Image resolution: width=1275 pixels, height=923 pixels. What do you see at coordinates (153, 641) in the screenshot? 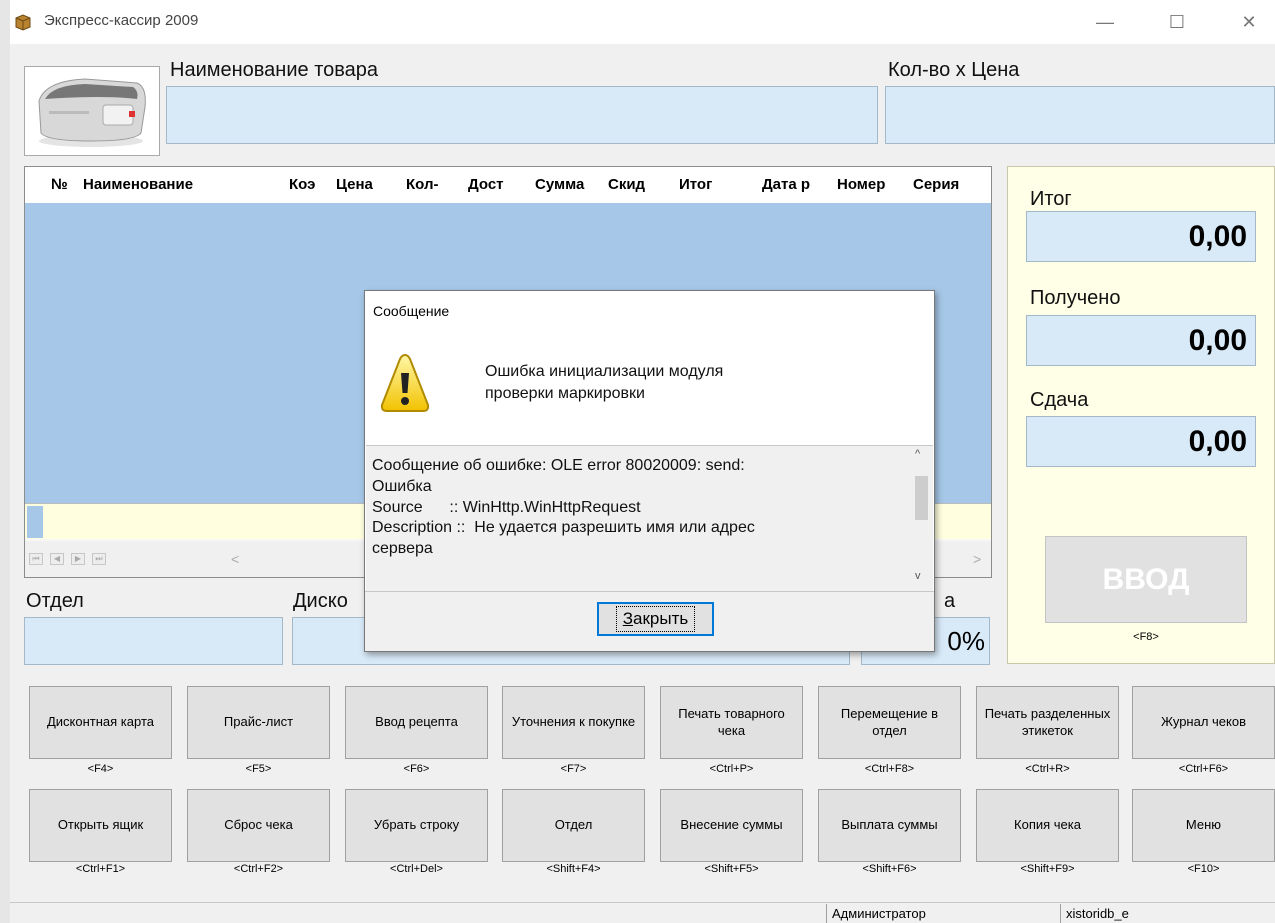
I see `department-field` at bounding box center [153, 641].